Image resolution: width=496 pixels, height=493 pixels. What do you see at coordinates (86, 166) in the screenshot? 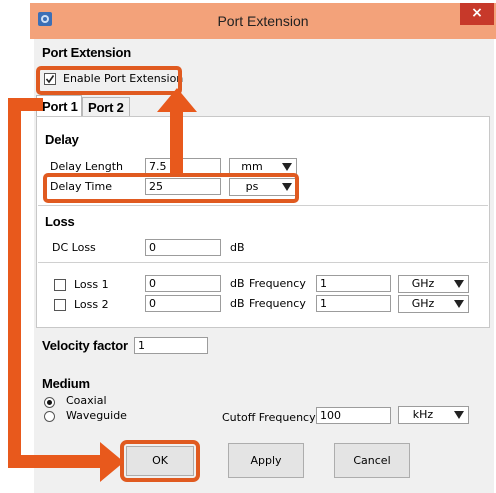
I see `delay-length-label: Delay Length` at bounding box center [86, 166].